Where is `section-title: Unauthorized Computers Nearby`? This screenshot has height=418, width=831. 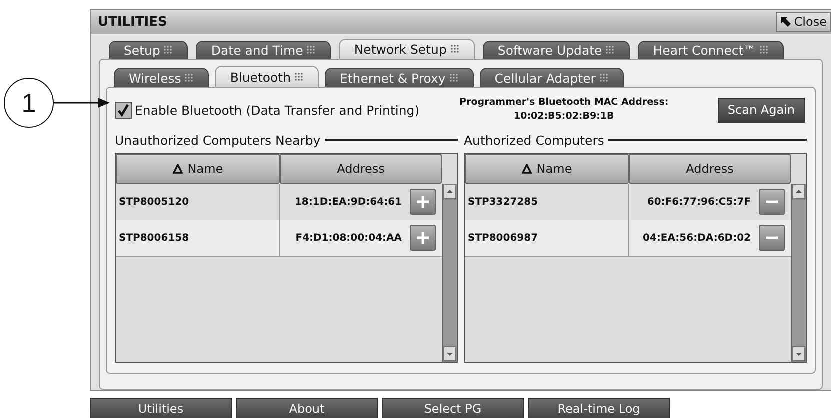
section-title: Unauthorized Computers Nearby is located at coordinates (218, 140).